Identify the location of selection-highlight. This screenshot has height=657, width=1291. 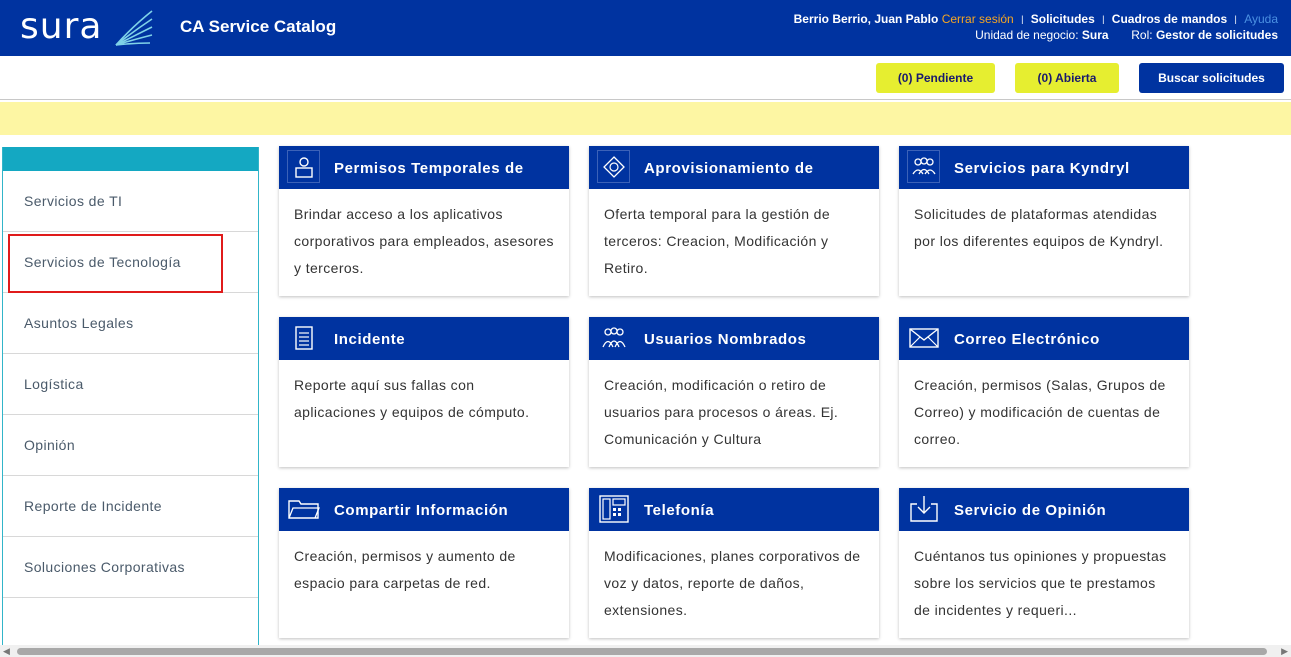
(115, 263).